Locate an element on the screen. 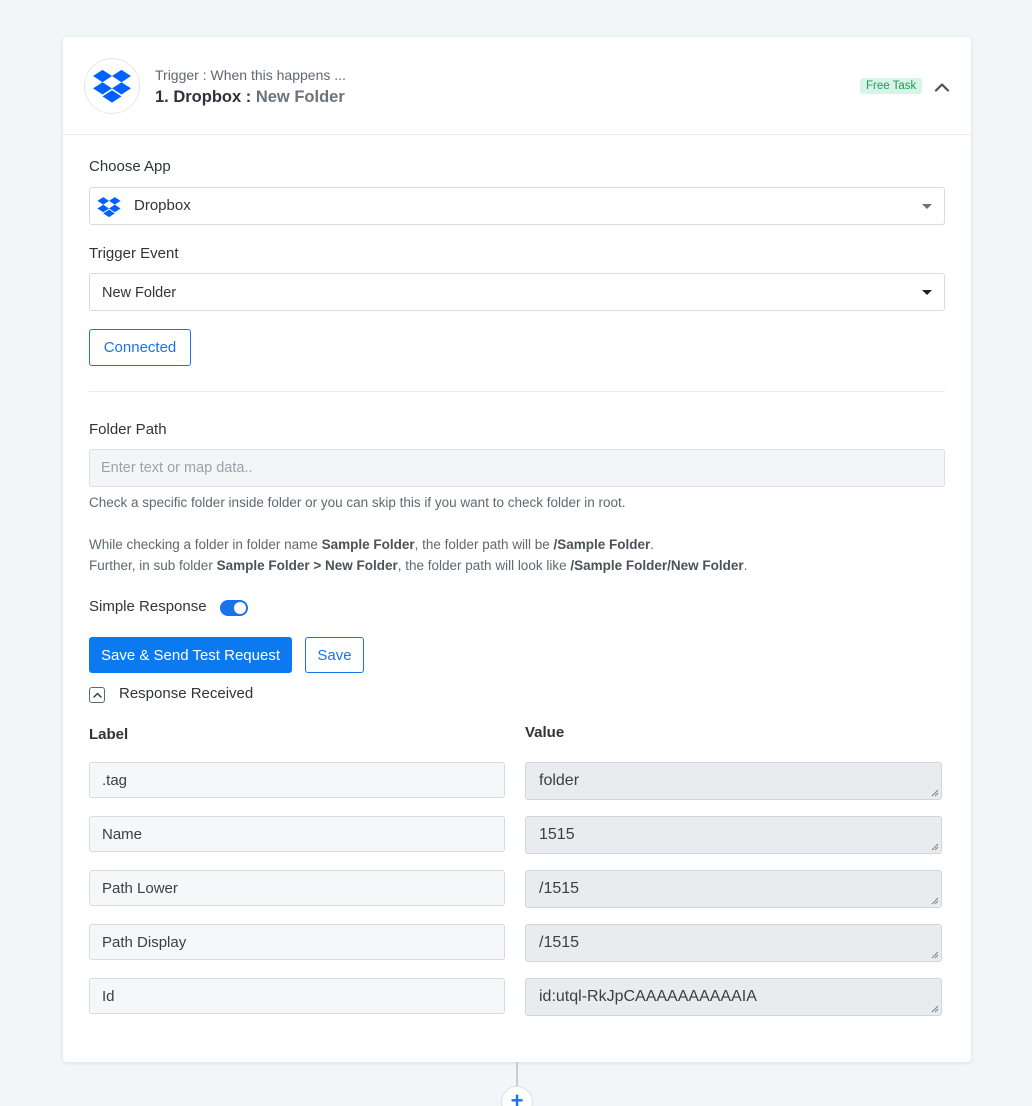  plus-icon: + is located at coordinates (517, 1097).